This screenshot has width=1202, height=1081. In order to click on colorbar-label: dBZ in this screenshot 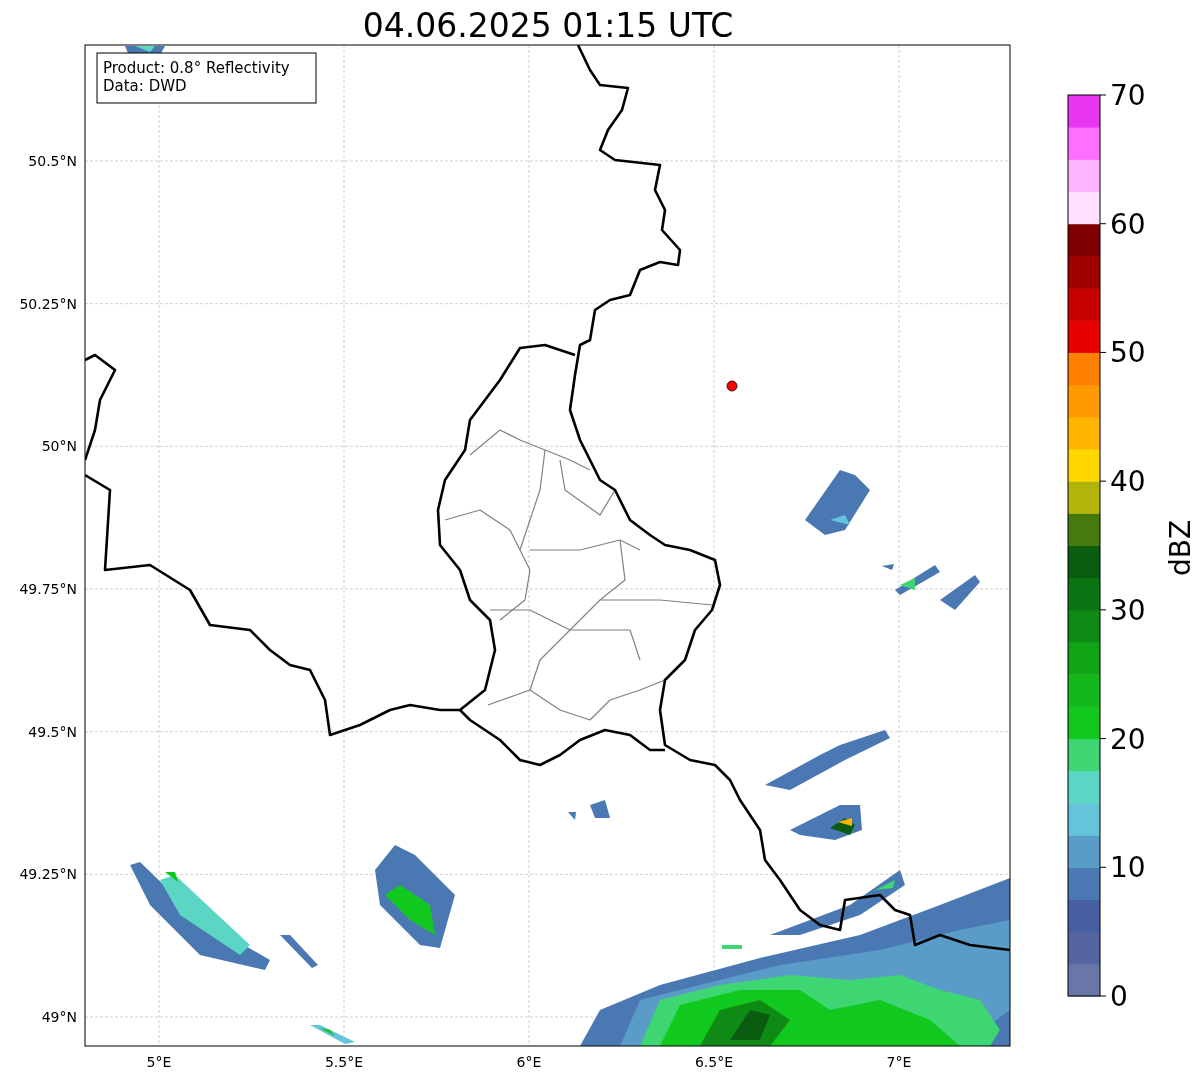, I will do `click(1180, 548)`.